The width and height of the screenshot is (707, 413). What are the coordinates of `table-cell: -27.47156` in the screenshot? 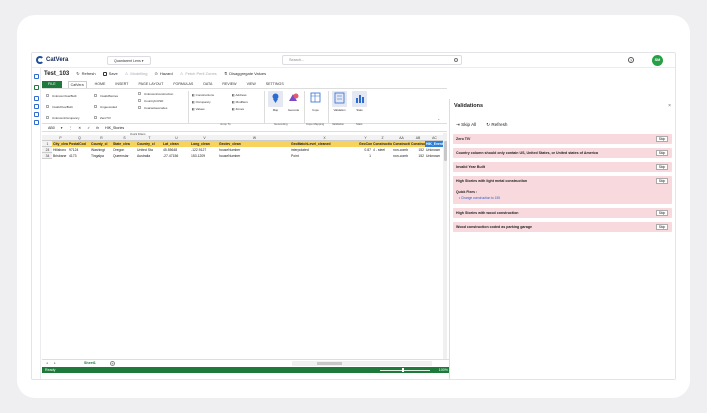 It's located at (176, 156).